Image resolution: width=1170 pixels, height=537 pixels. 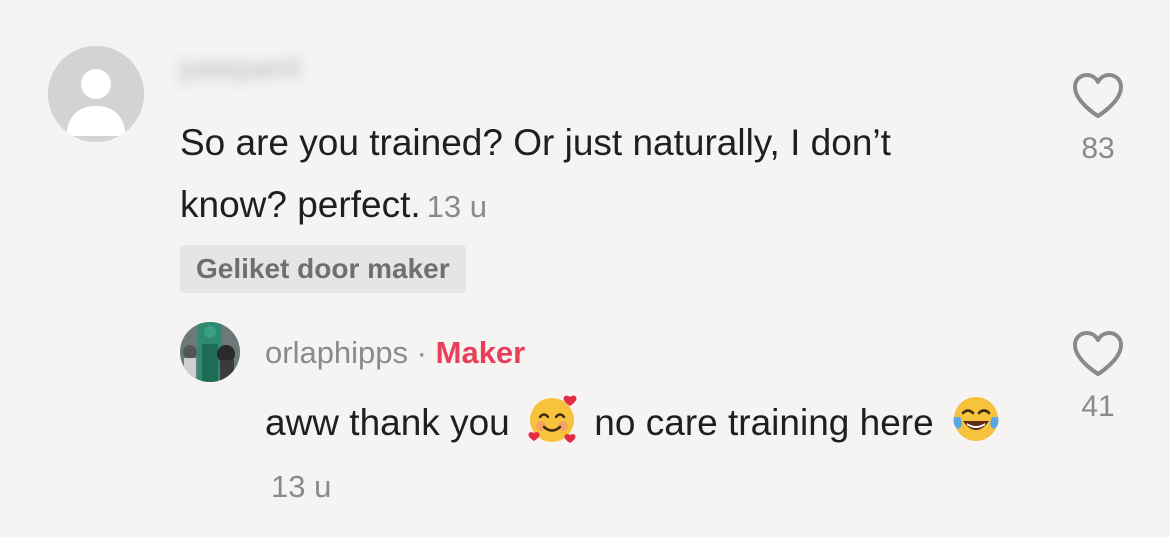 I want to click on like-count: 41, so click(x=1098, y=406).